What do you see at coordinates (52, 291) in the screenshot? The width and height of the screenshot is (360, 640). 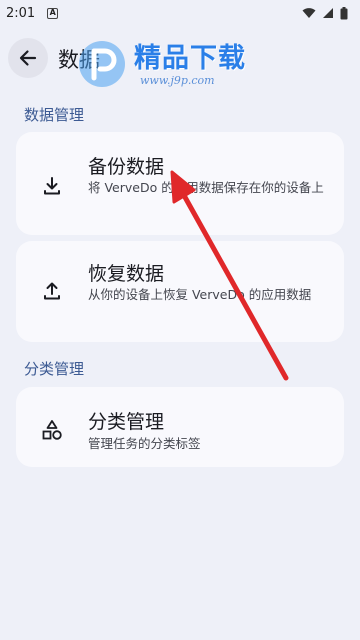 I see `upload-icon` at bounding box center [52, 291].